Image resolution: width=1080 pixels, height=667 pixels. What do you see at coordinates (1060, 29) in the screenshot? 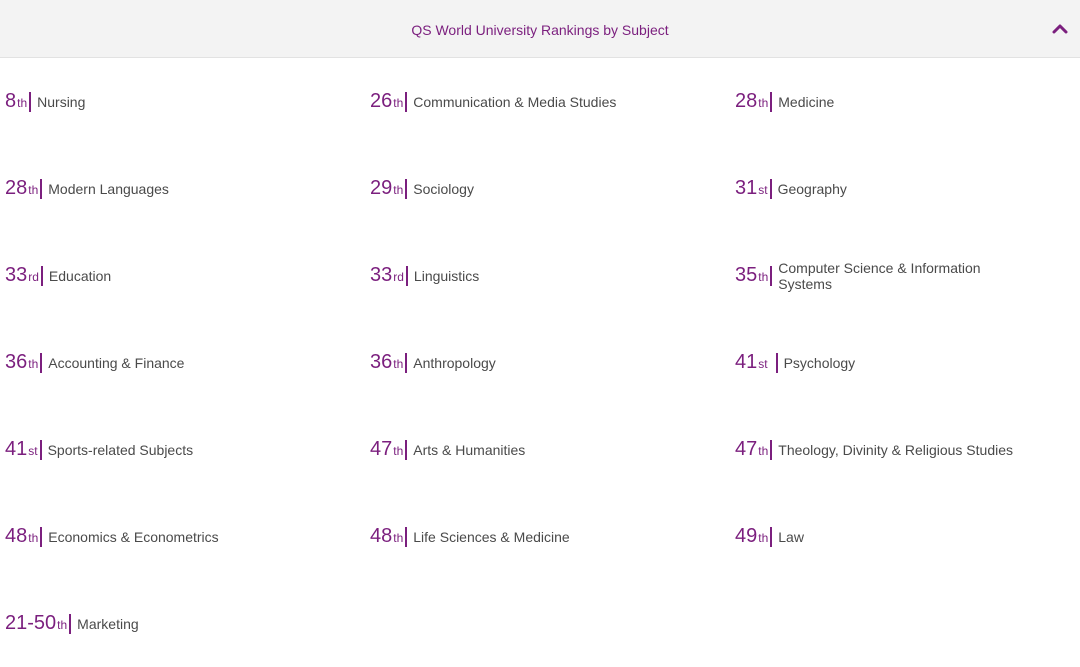
I see `chevron-up-icon` at bounding box center [1060, 29].